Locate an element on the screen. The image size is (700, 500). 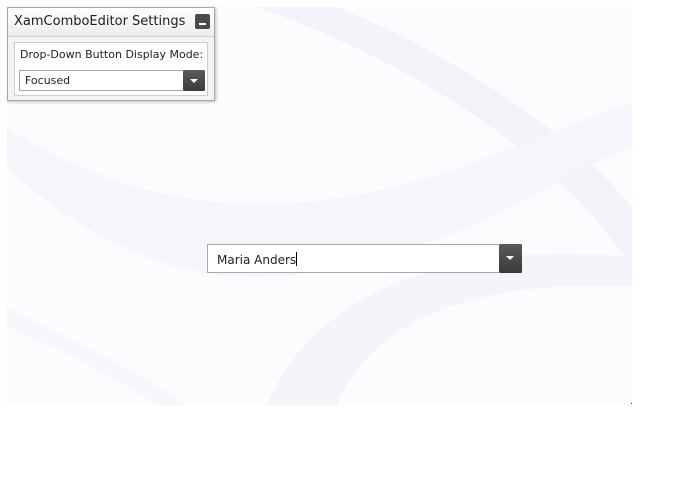
settings-panel-header: XamComboEditor Settings is located at coordinates (111, 22).